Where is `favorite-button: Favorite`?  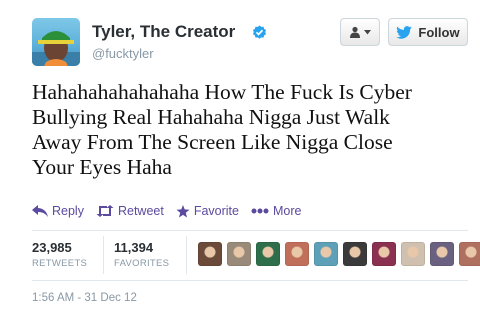
favorite-button: Favorite is located at coordinates (207, 211).